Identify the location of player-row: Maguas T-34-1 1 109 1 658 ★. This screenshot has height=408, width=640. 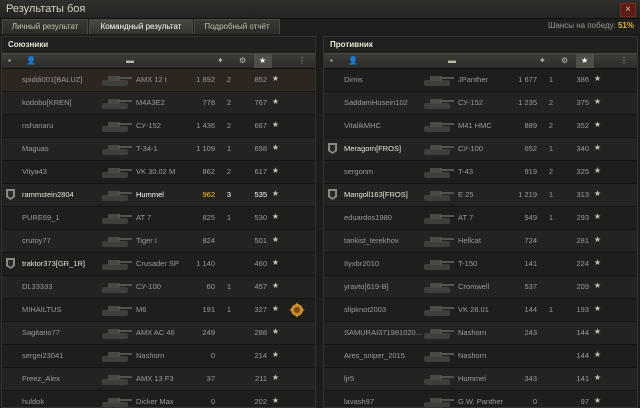
(158, 149).